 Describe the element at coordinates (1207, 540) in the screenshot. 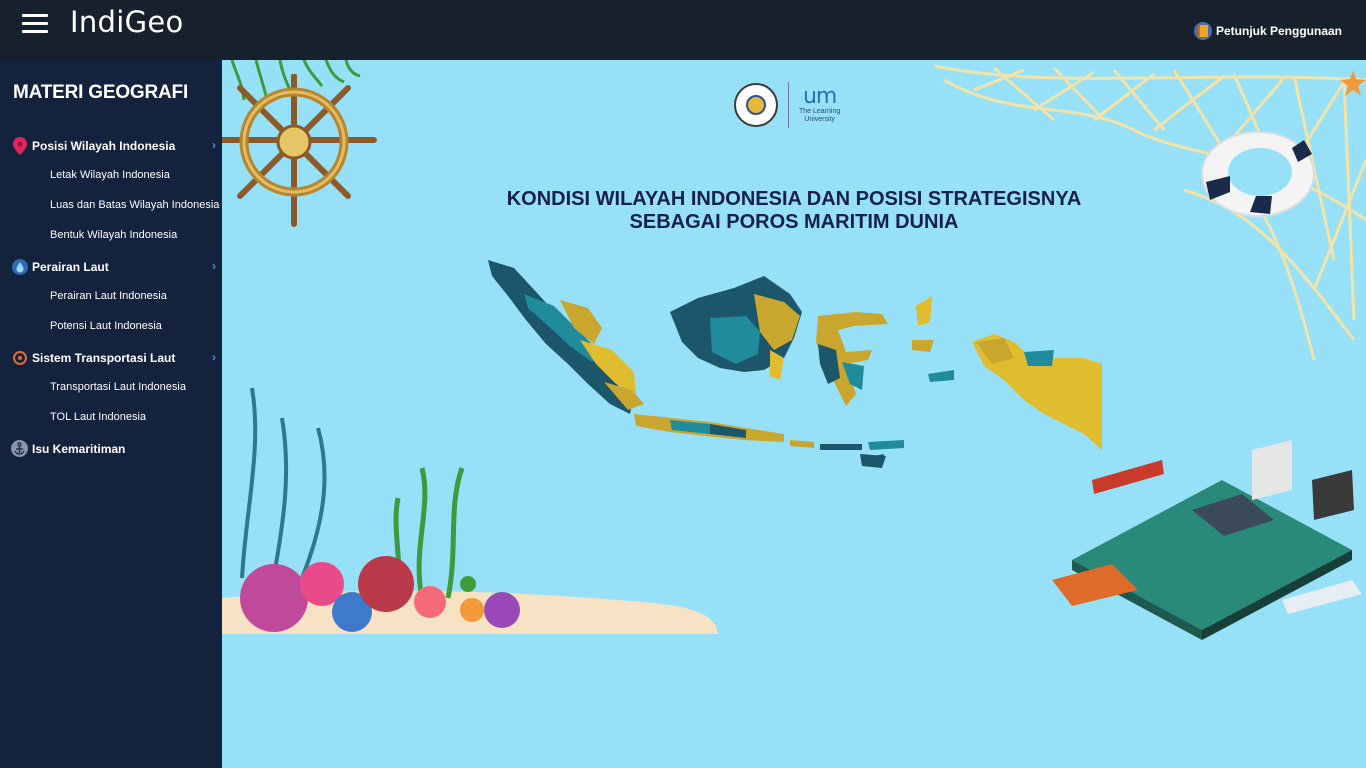

I see `port-industry-illustration` at that location.